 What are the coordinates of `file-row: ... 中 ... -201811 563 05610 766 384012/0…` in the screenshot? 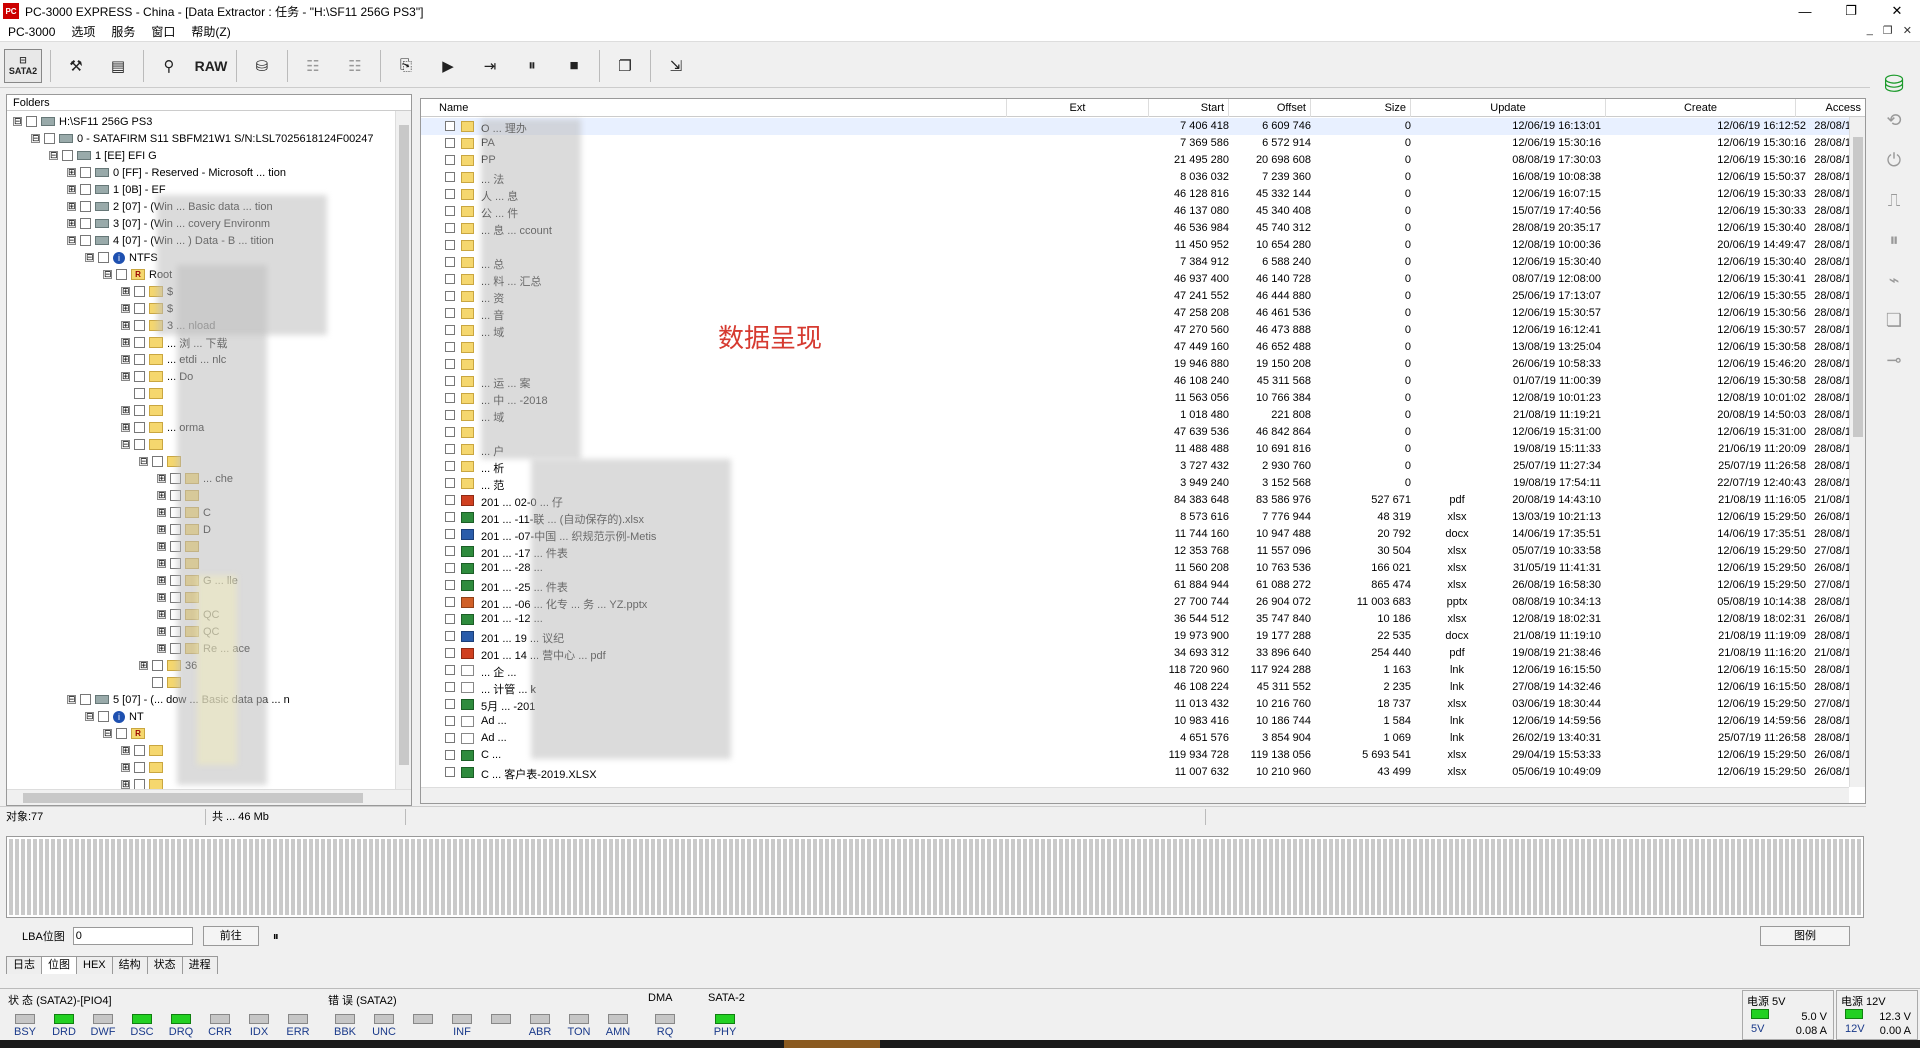 It's located at (1136, 398).